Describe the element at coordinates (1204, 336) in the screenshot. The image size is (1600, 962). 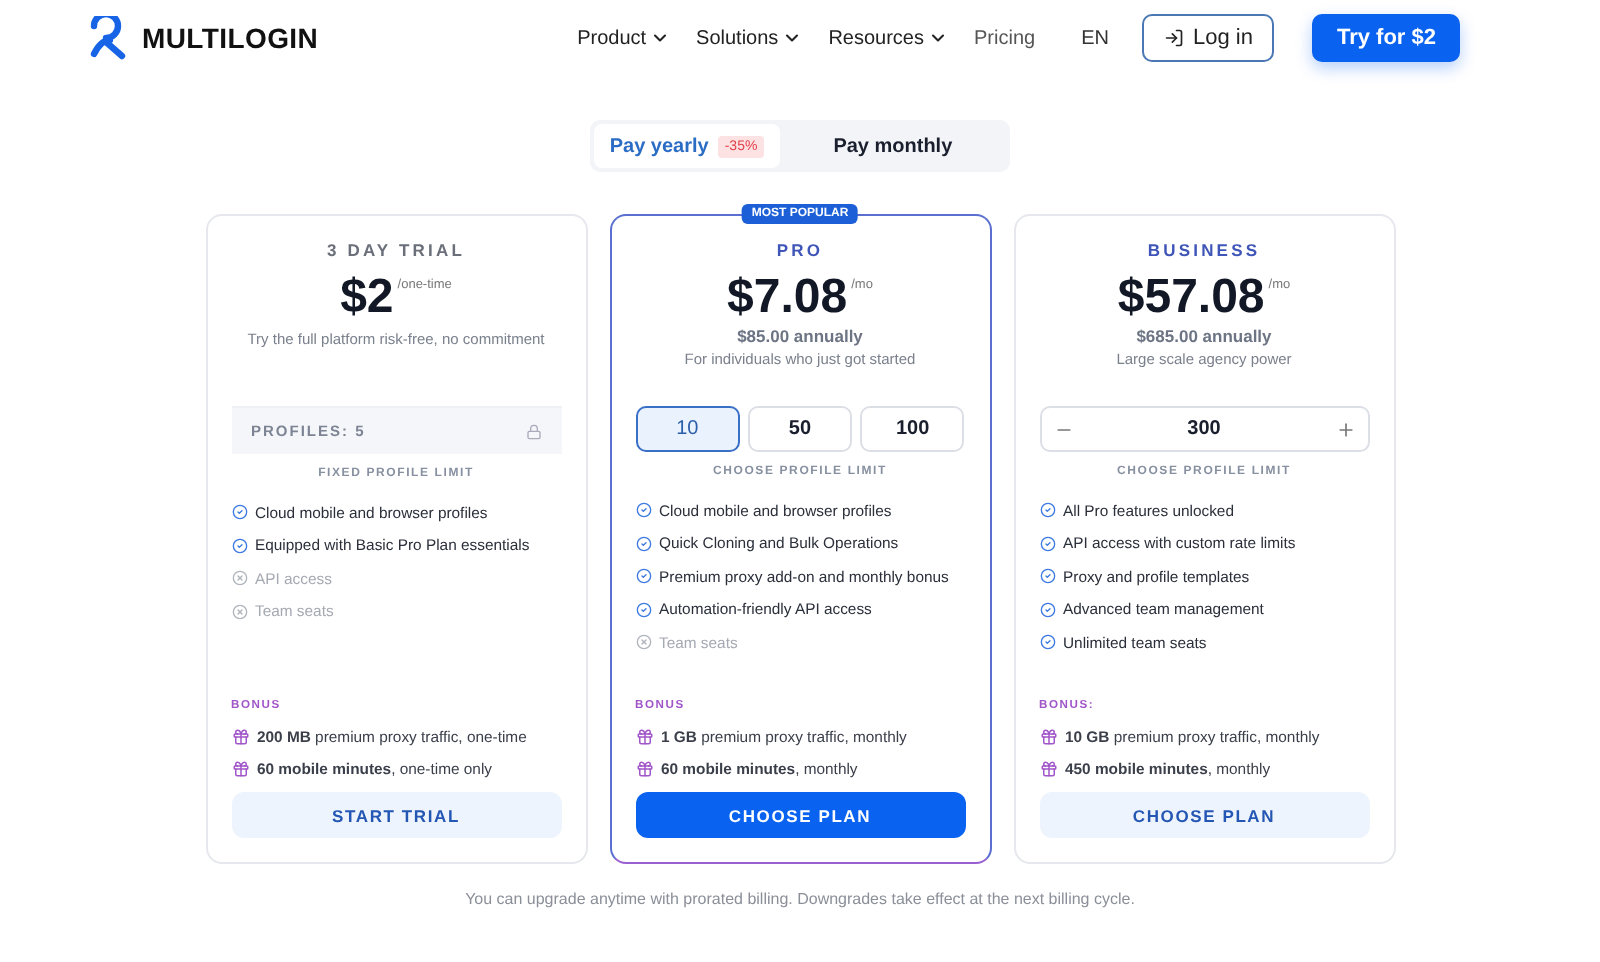
I see `annual-price: $685.00 annually` at that location.